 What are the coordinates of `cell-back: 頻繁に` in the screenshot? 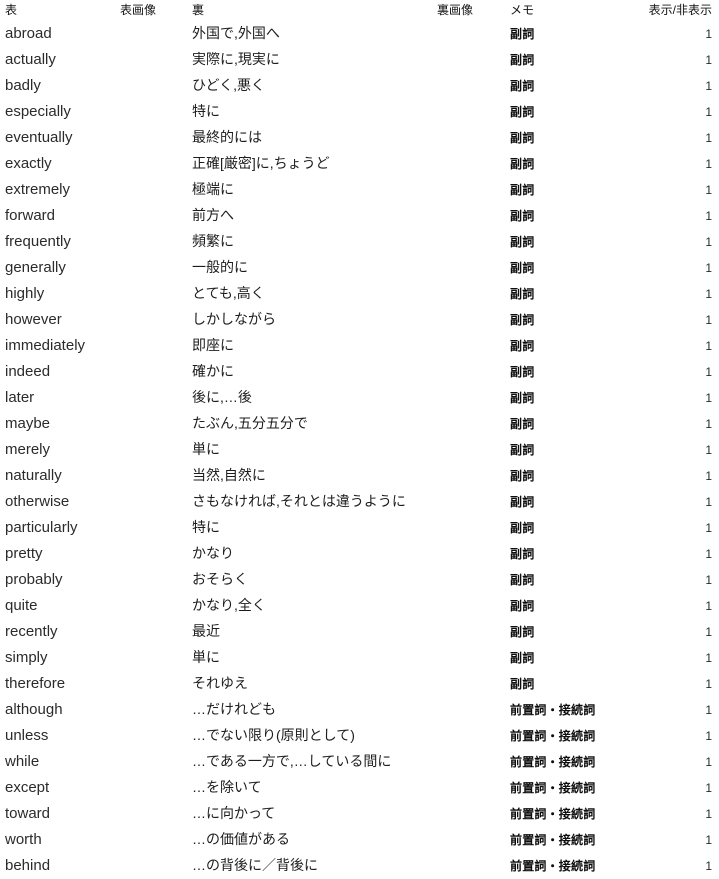 It's located at (311, 242).